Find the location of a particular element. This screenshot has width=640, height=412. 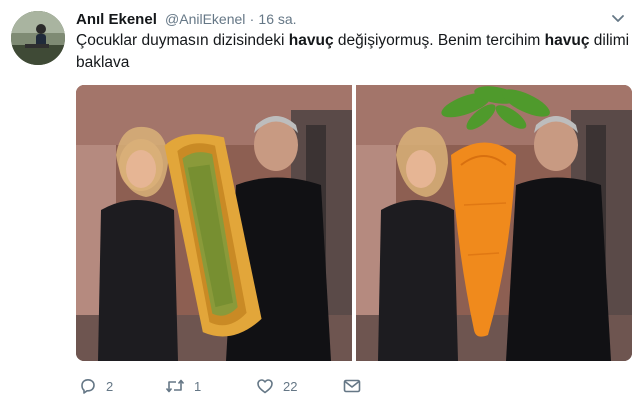

tweet-actions: 2 1 22 is located at coordinates (354, 387).